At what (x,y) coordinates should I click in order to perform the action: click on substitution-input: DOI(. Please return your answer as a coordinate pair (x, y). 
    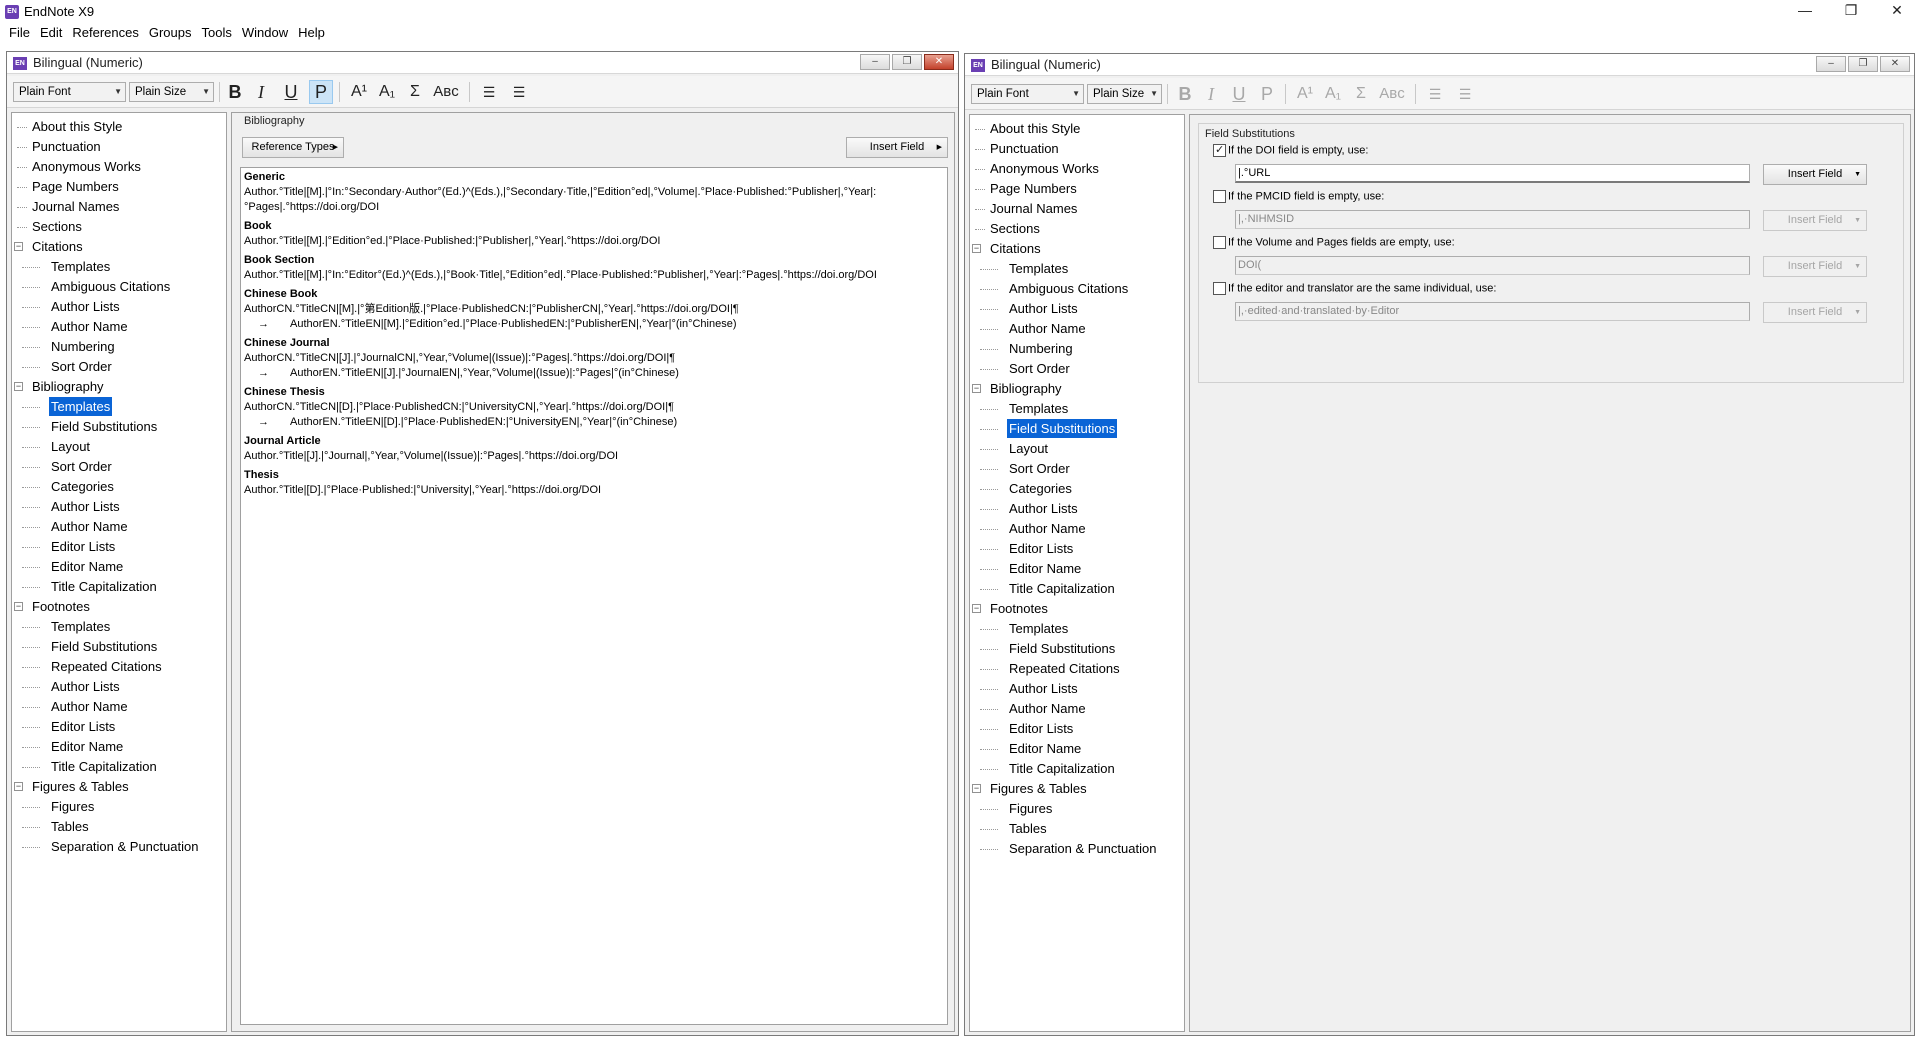
    Looking at the image, I should click on (1492, 265).